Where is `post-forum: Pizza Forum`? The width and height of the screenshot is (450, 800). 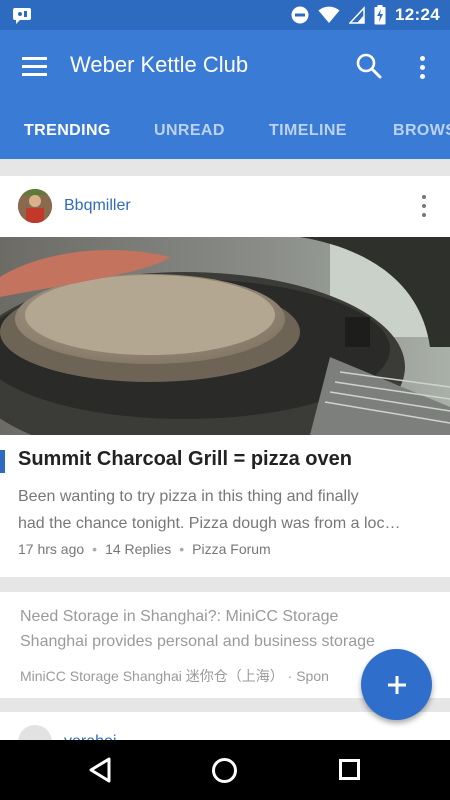
post-forum: Pizza Forum is located at coordinates (231, 549).